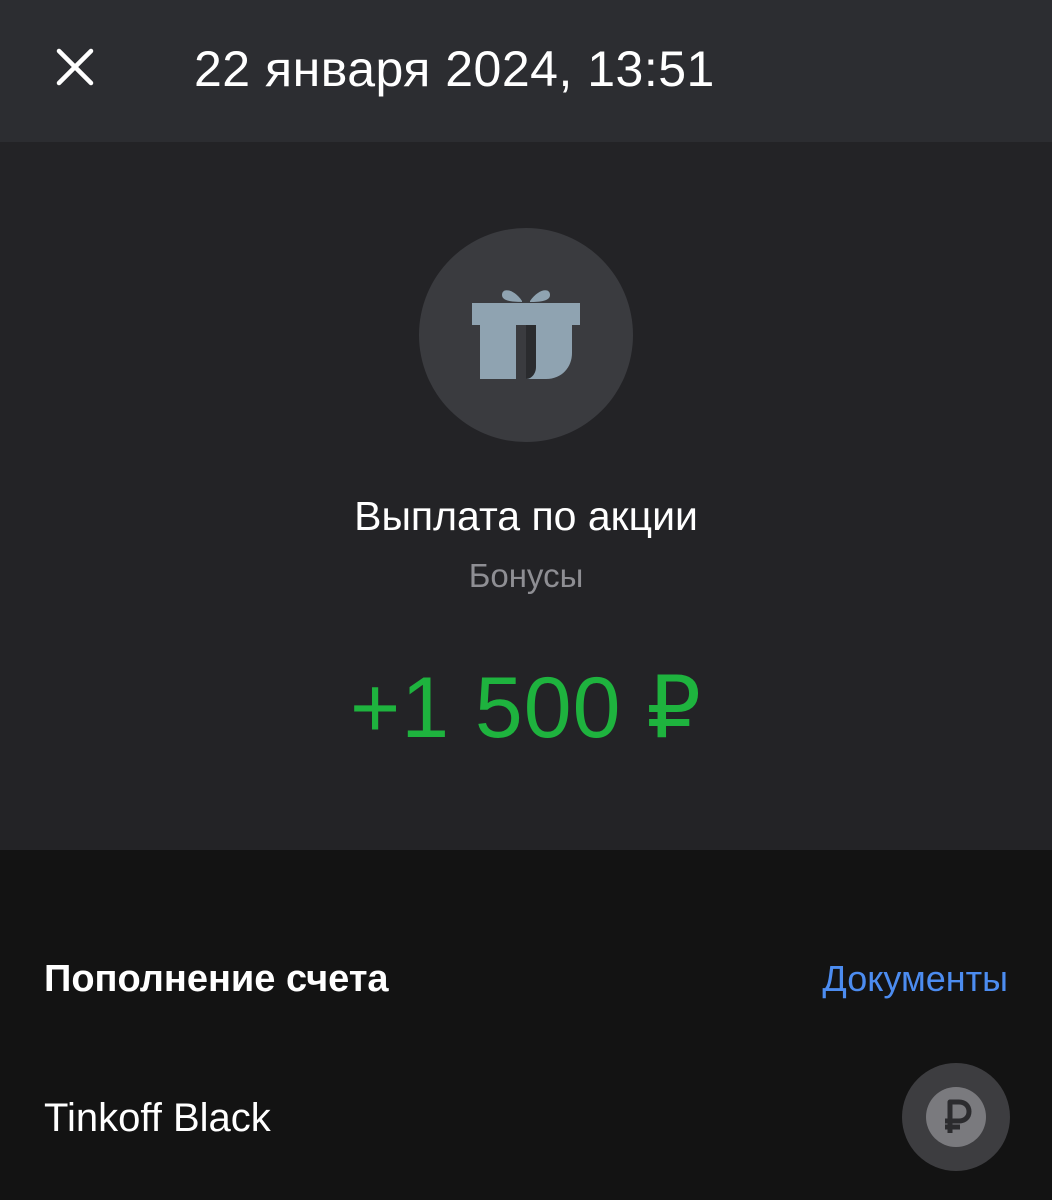 This screenshot has height=1200, width=1052. I want to click on close-button, so click(75, 67).